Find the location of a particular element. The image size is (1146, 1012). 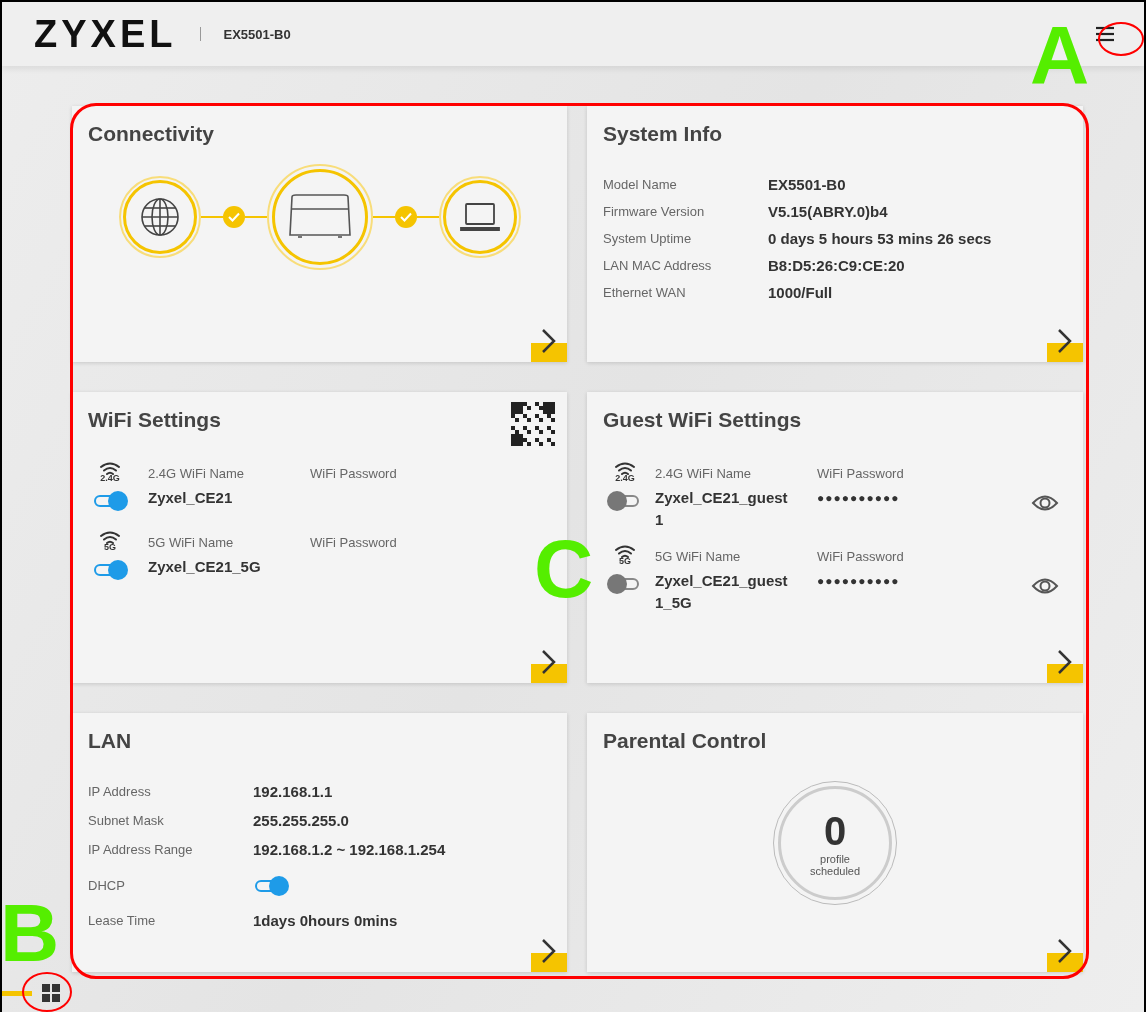

info-label: Ethernet WAN is located at coordinates (645, 292).